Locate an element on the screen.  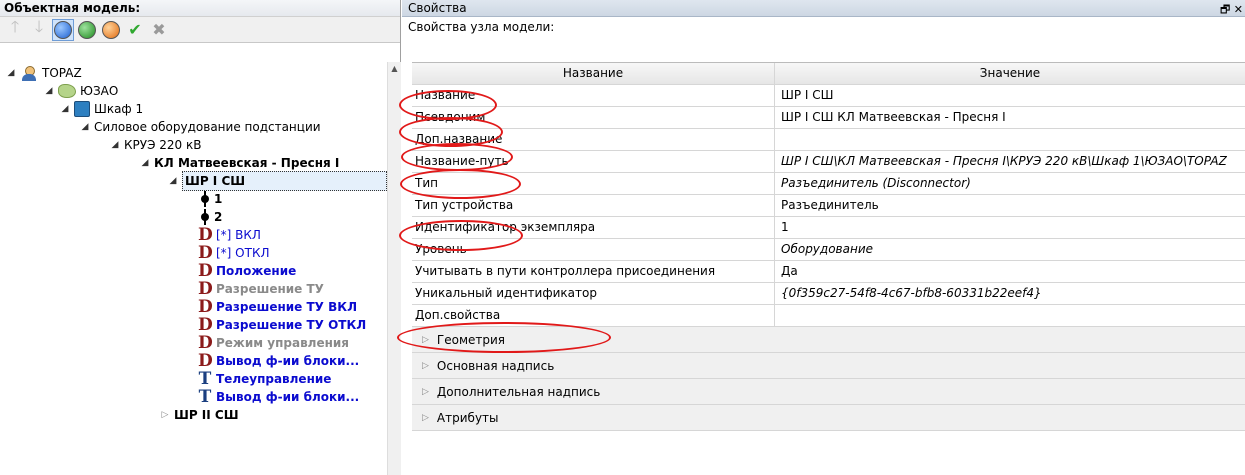
property-value: ШР I СШ is located at coordinates (1010, 95).